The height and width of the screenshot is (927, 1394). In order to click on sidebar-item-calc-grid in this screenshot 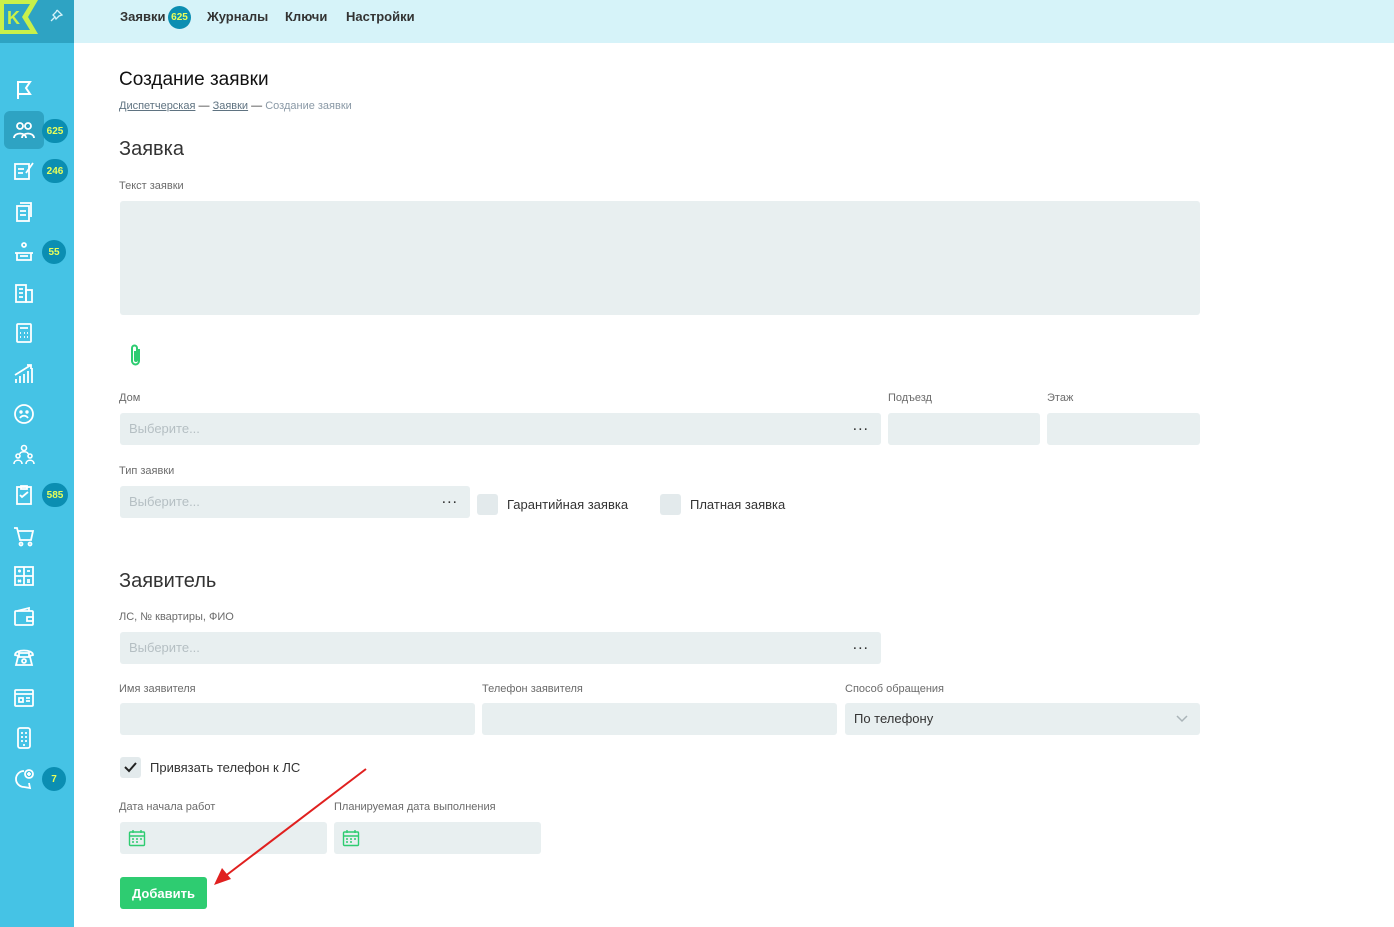, I will do `click(24, 576)`.